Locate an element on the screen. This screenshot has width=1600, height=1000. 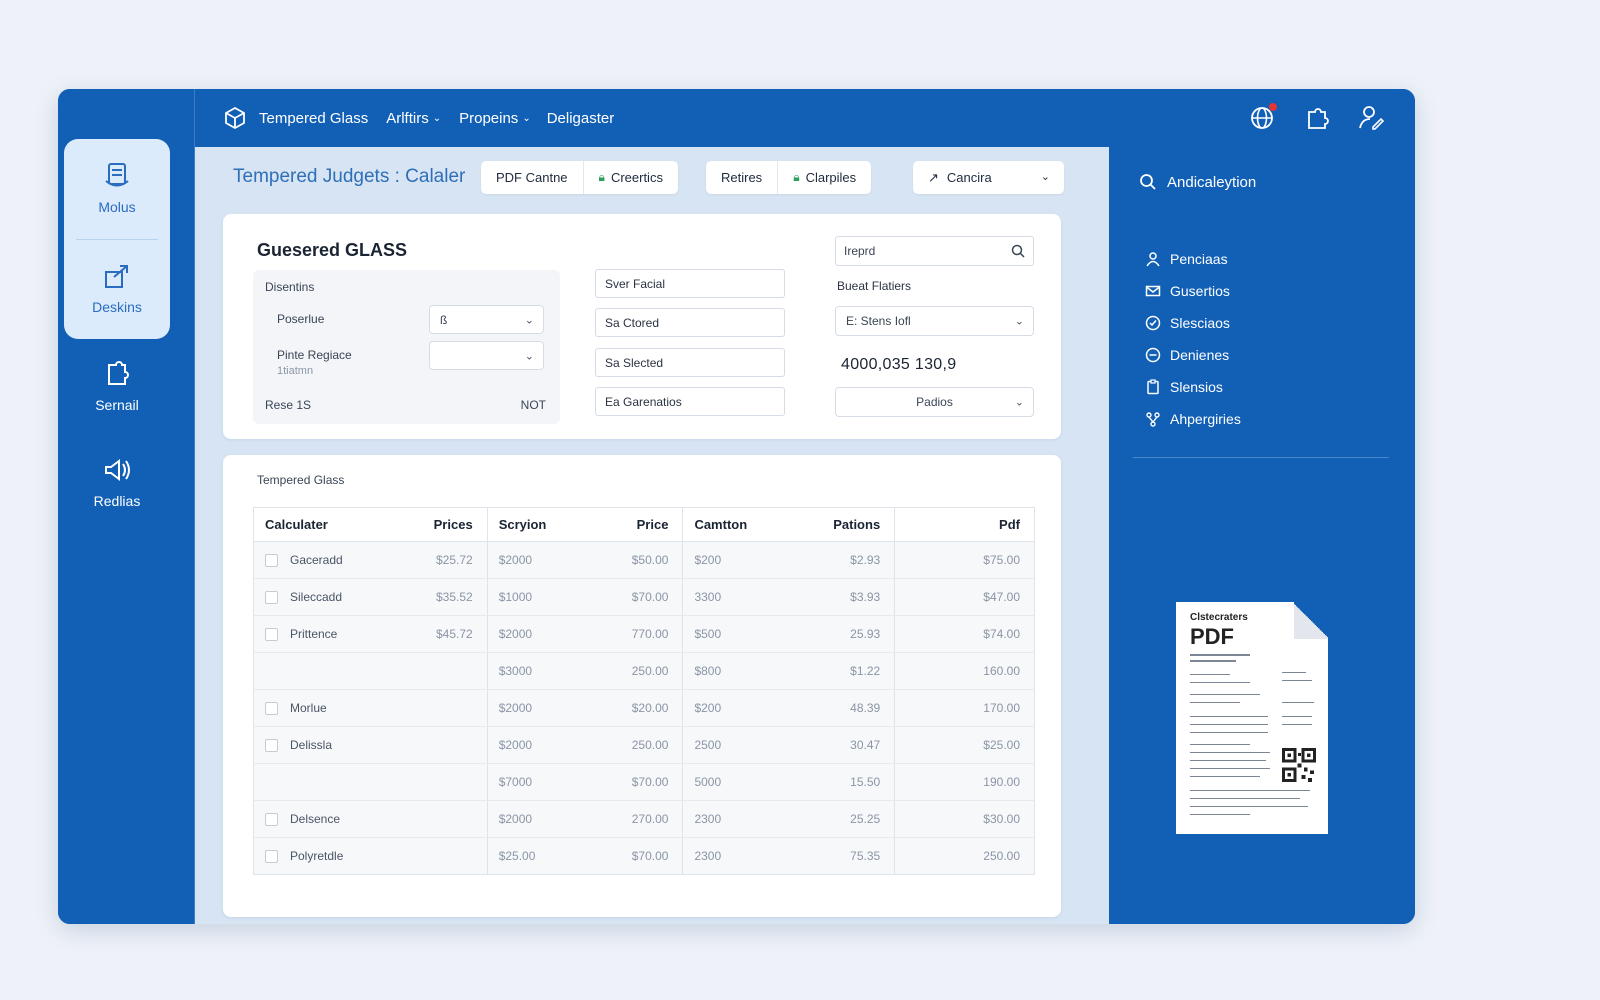
panel-item-gusertios: Gusertios is located at coordinates (1193, 291).